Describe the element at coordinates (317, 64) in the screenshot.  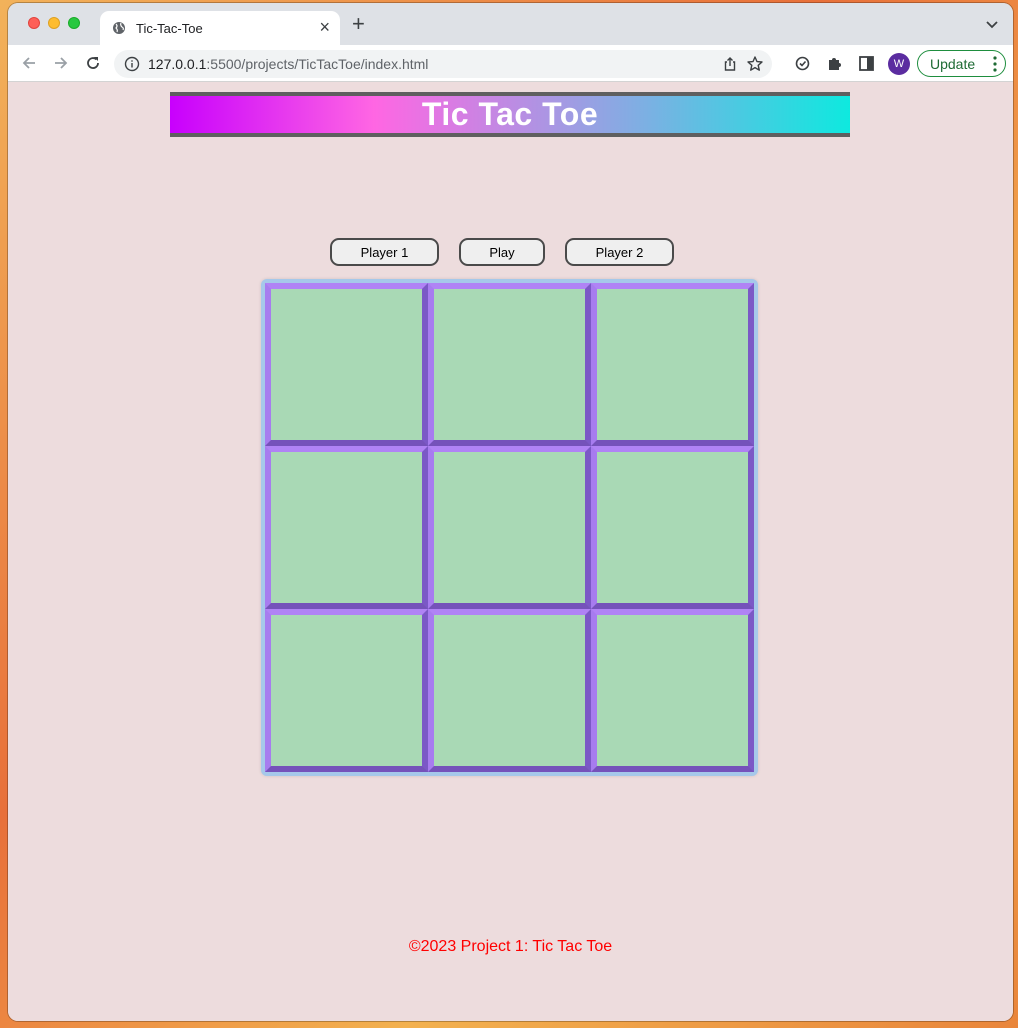
I see `url-path: :5500/projects/TicTacToe/index.html` at that location.